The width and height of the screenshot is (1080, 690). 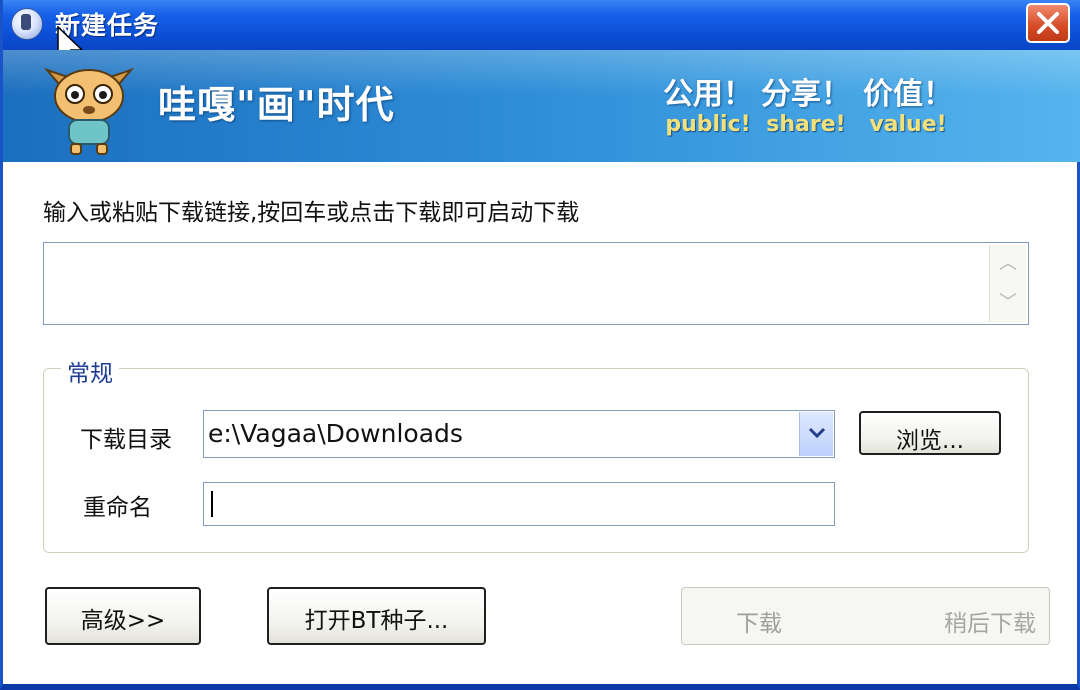 I want to click on motto-value: 价值！ value!, so click(x=908, y=107).